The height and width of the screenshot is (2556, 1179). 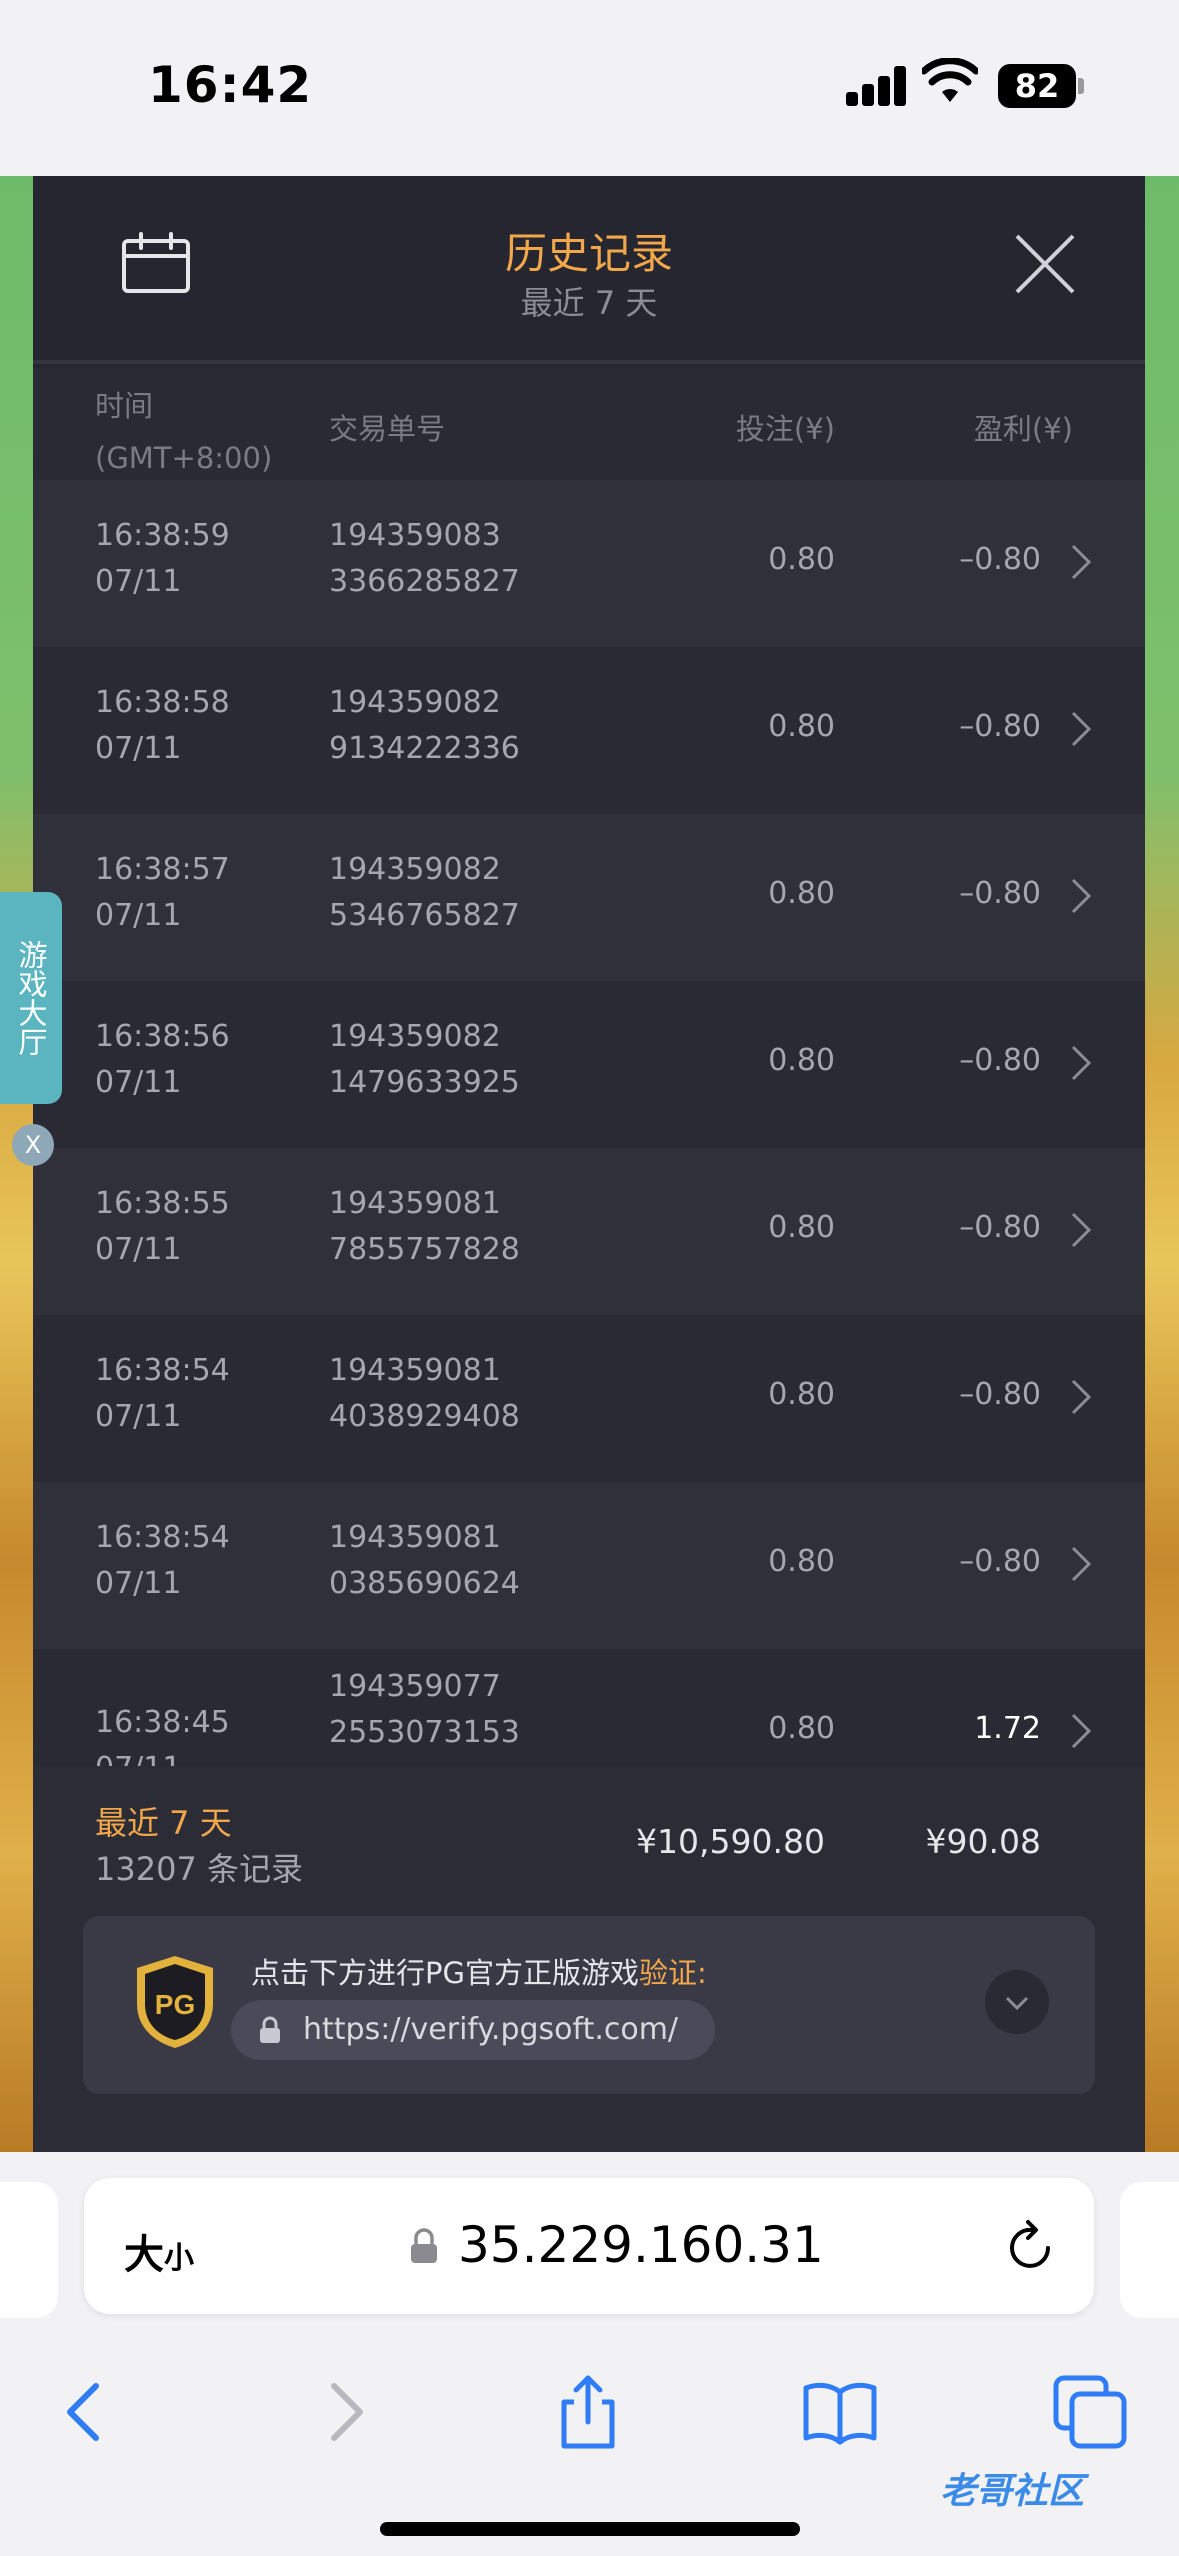 What do you see at coordinates (1037, 86) in the screenshot?
I see `battery-icon: 82` at bounding box center [1037, 86].